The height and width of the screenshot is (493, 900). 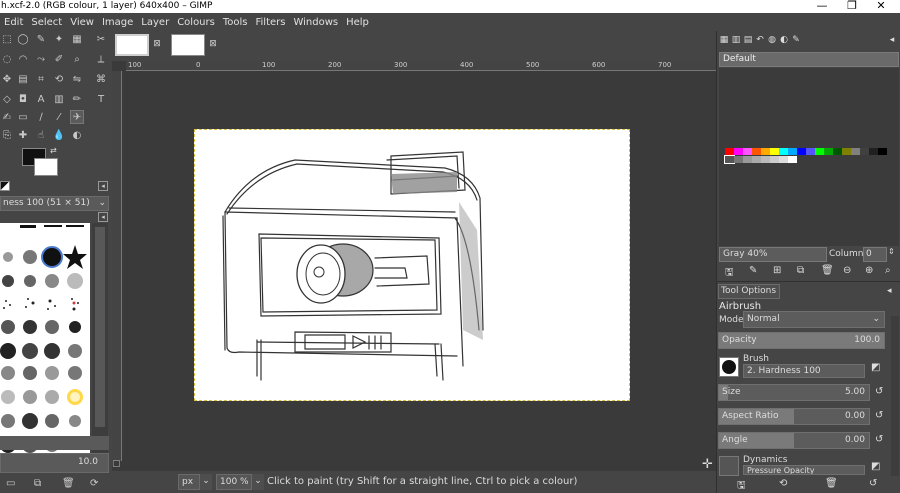 I want to click on menu-colours: Colours, so click(x=196, y=22).